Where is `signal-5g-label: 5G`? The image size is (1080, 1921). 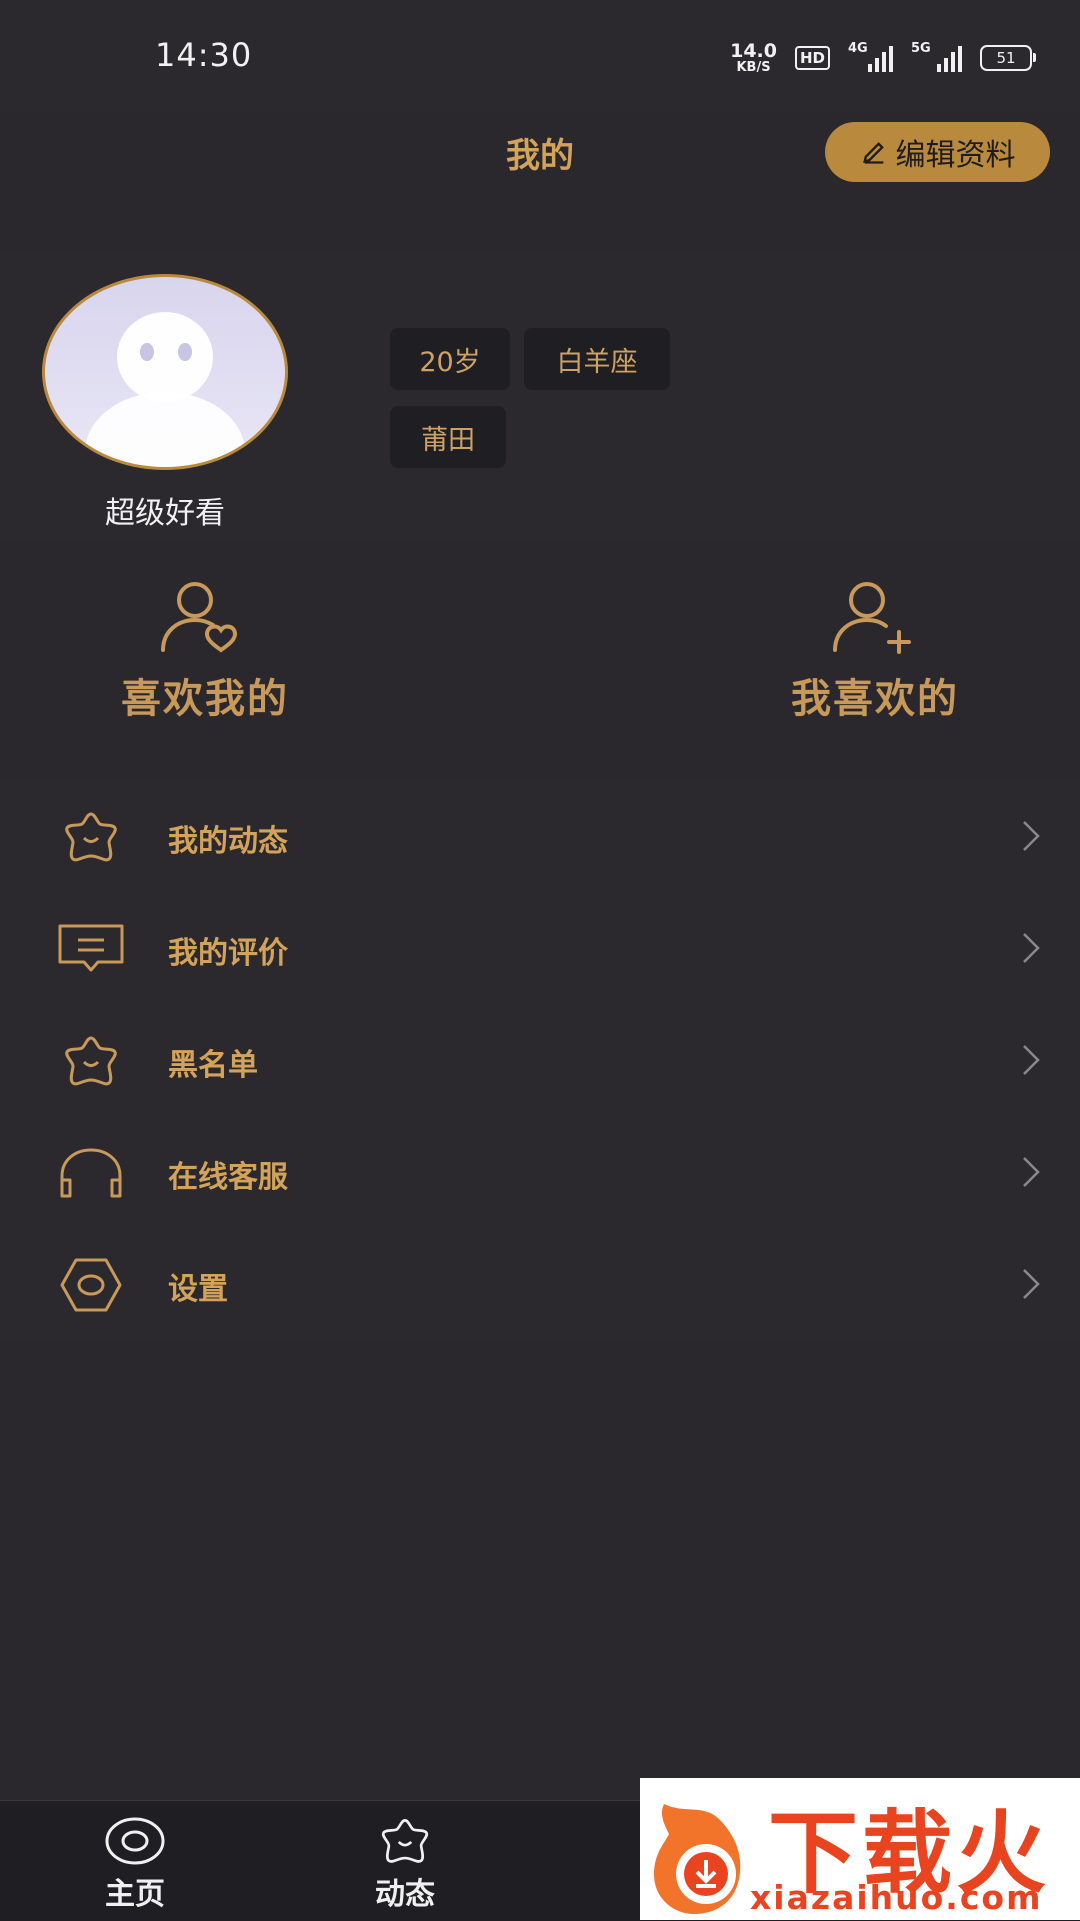
signal-5g-label: 5G is located at coordinates (921, 48).